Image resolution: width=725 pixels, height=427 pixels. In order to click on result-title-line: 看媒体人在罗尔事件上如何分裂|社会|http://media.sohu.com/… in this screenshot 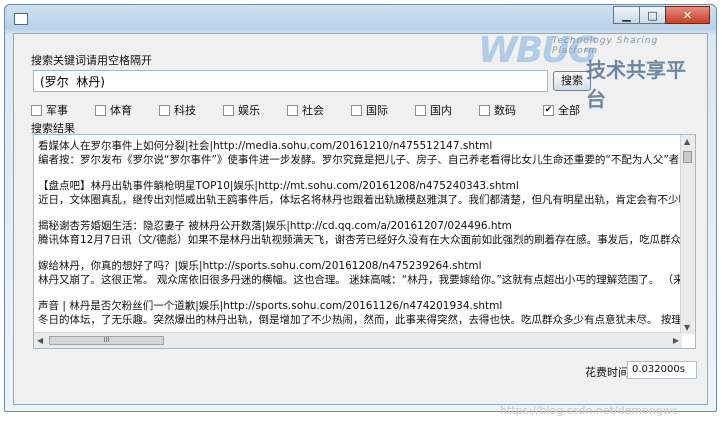, I will do `click(265, 146)`.